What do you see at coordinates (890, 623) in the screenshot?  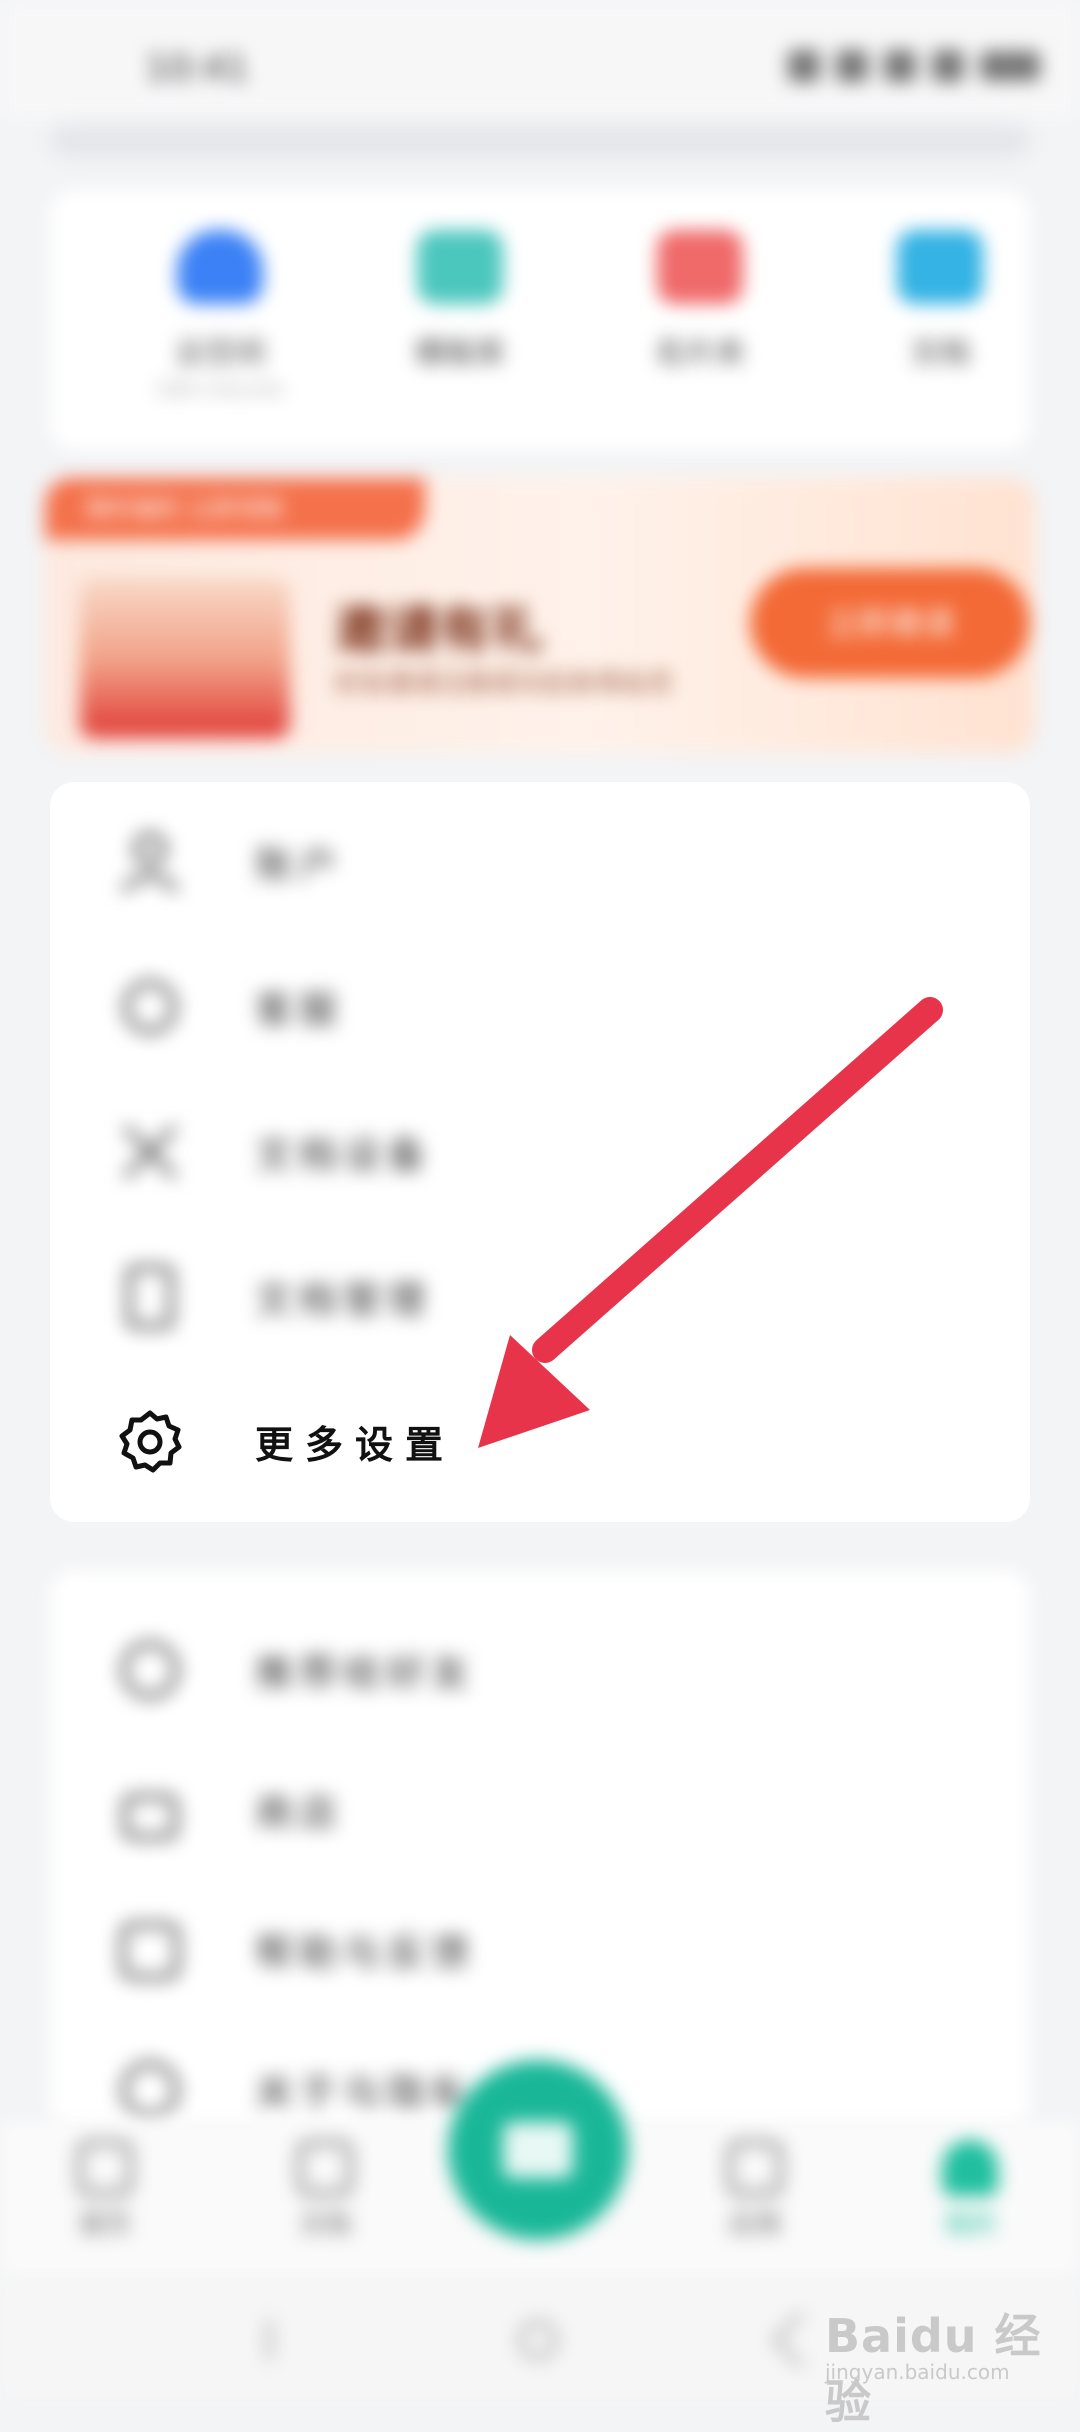 I see `promo-button: 立即邀请` at bounding box center [890, 623].